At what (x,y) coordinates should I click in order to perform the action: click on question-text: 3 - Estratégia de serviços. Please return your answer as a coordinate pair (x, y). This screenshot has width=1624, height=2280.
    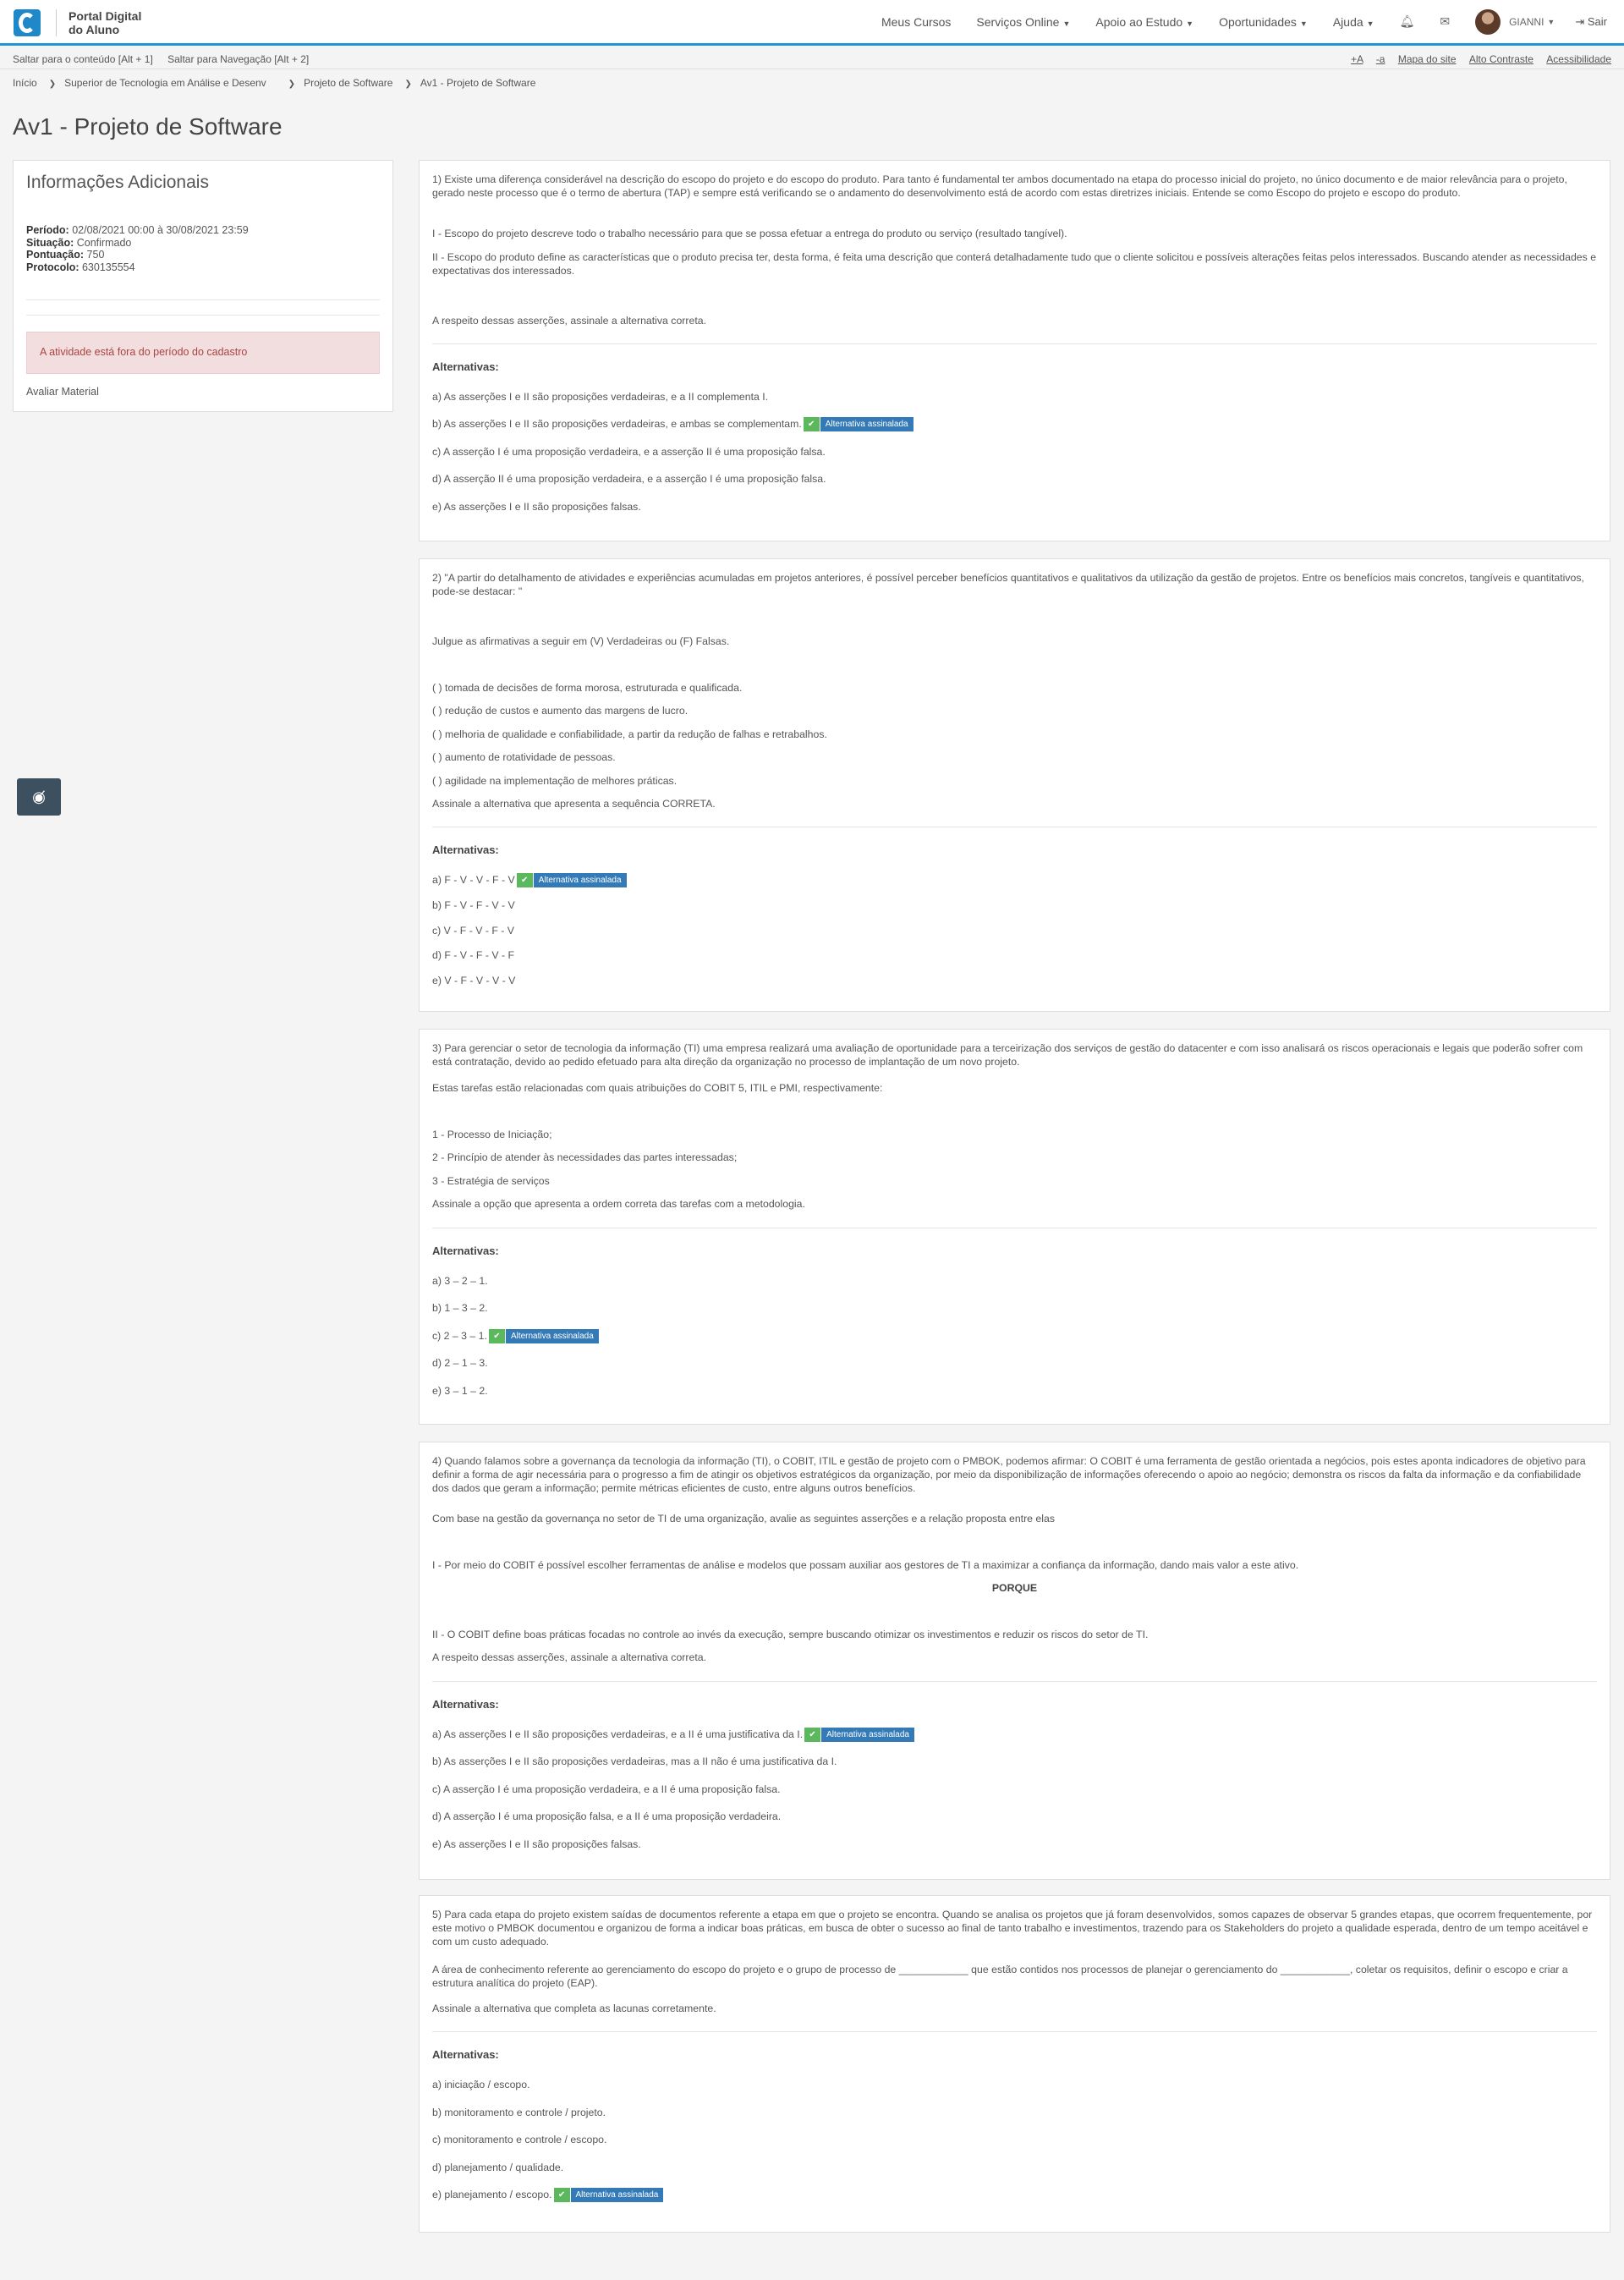
    Looking at the image, I should click on (491, 1181).